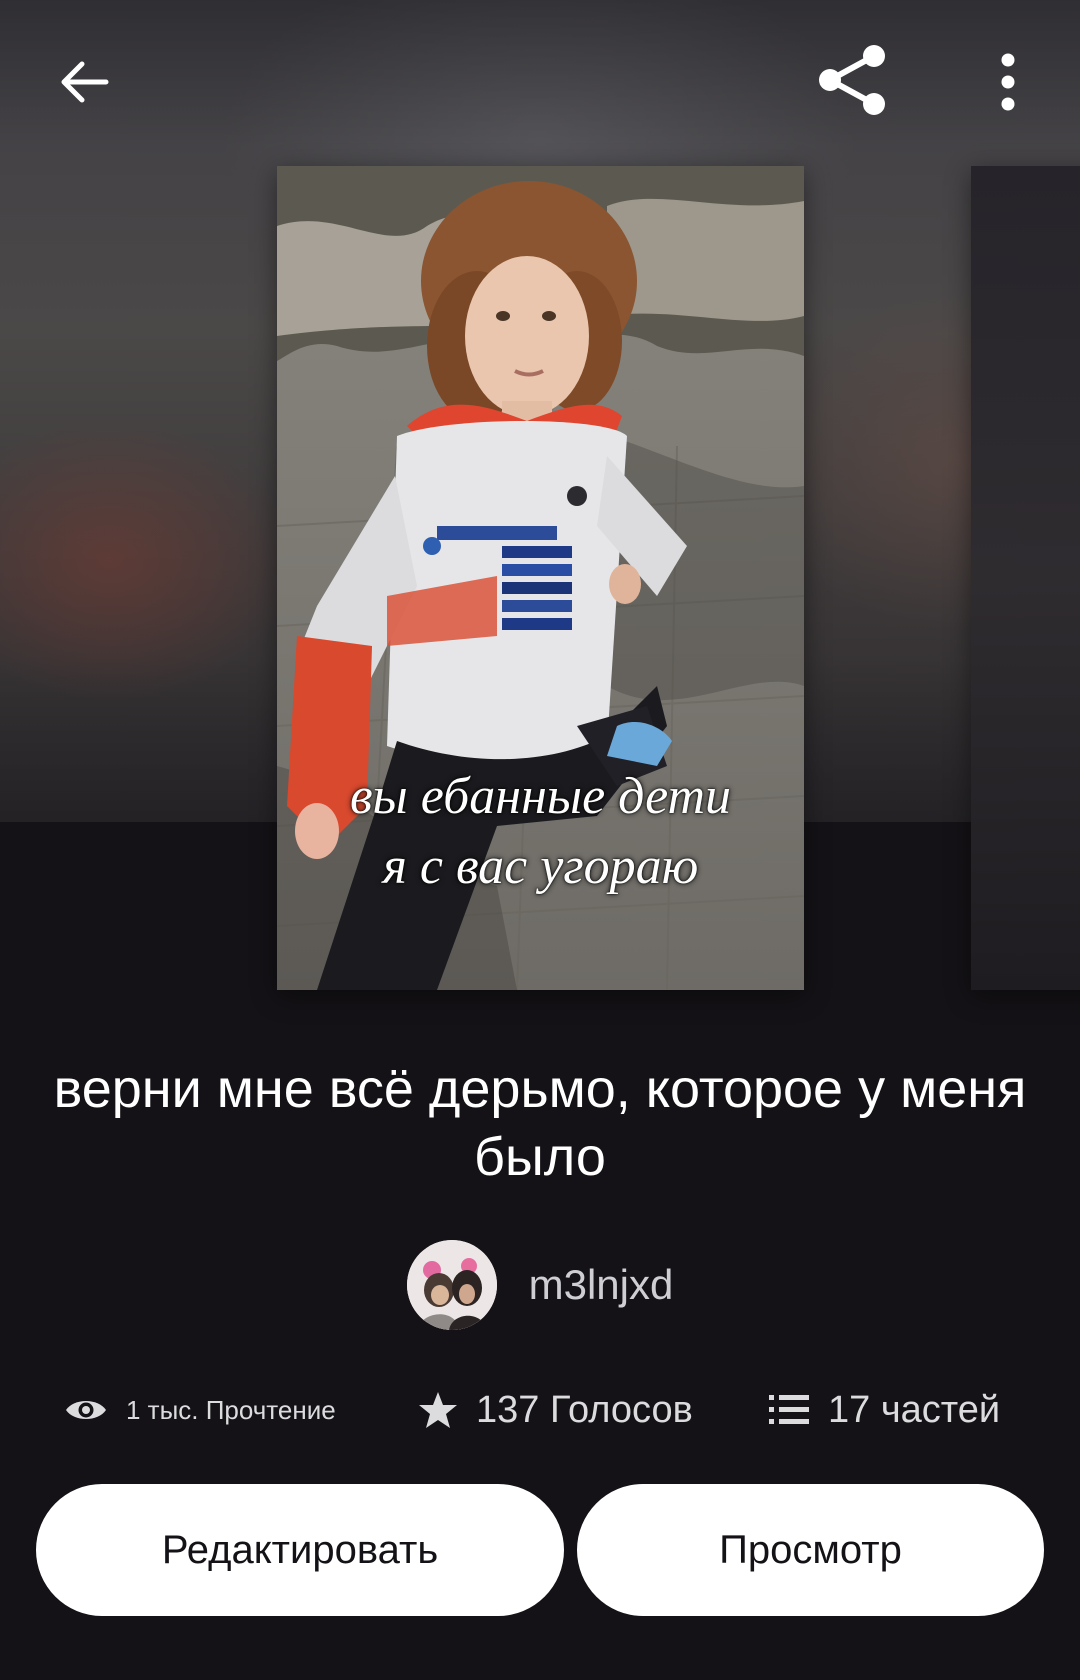  I want to click on author-row: m3lnjxd, so click(540, 1285).